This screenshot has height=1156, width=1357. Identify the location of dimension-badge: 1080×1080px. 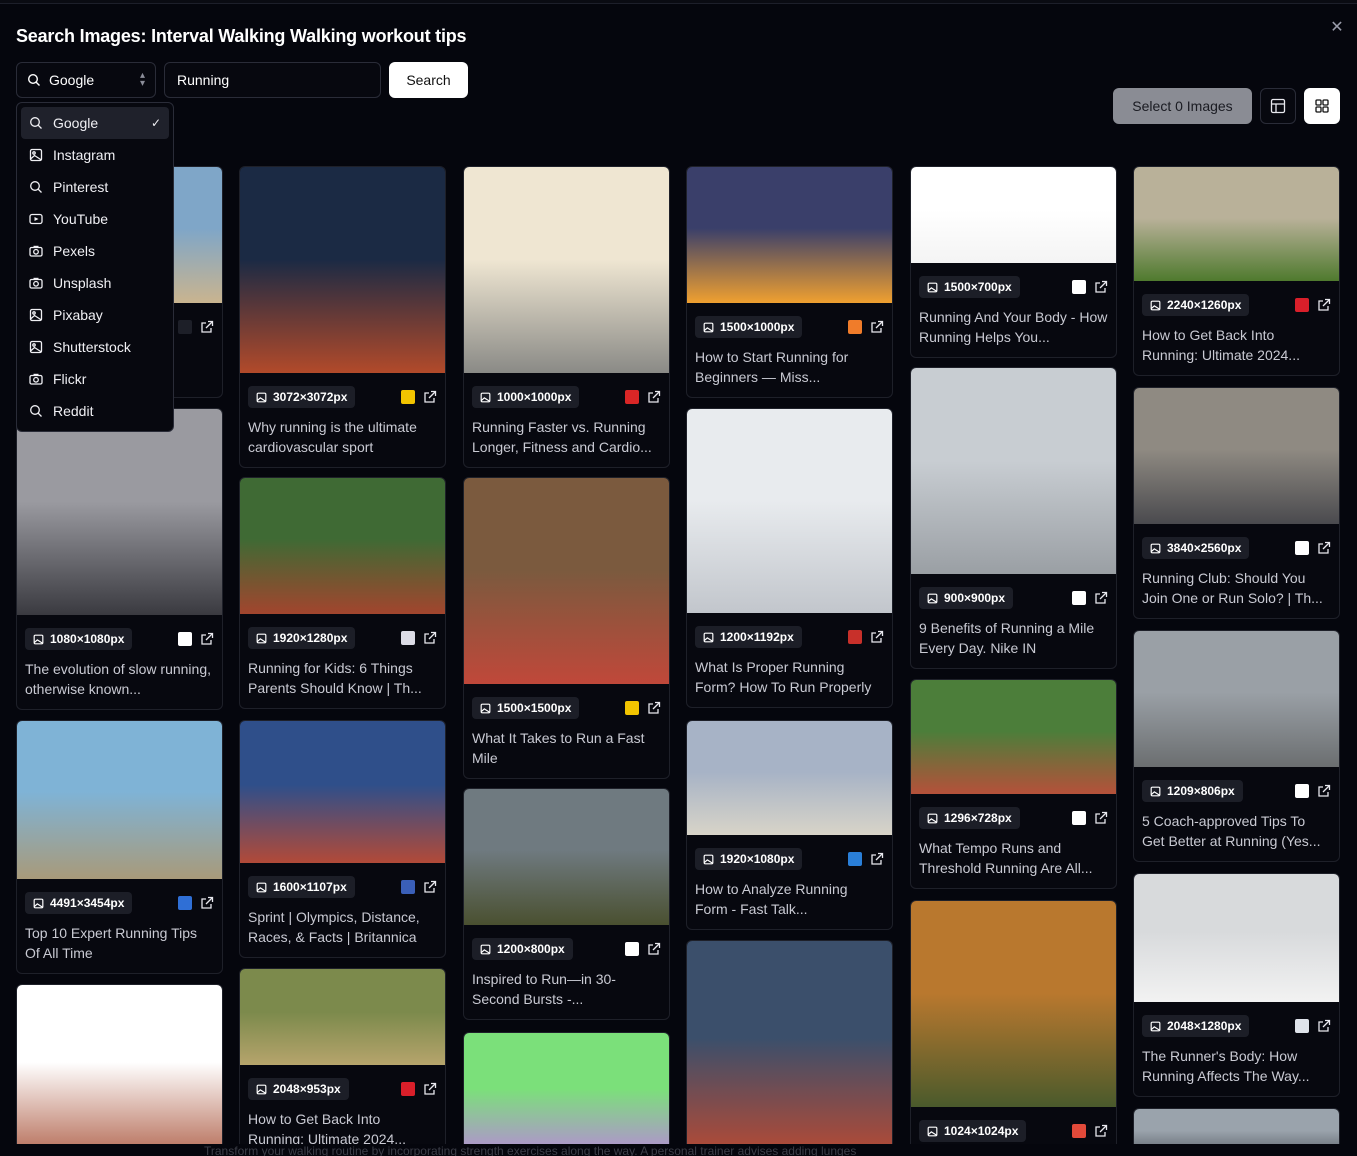
(79, 639).